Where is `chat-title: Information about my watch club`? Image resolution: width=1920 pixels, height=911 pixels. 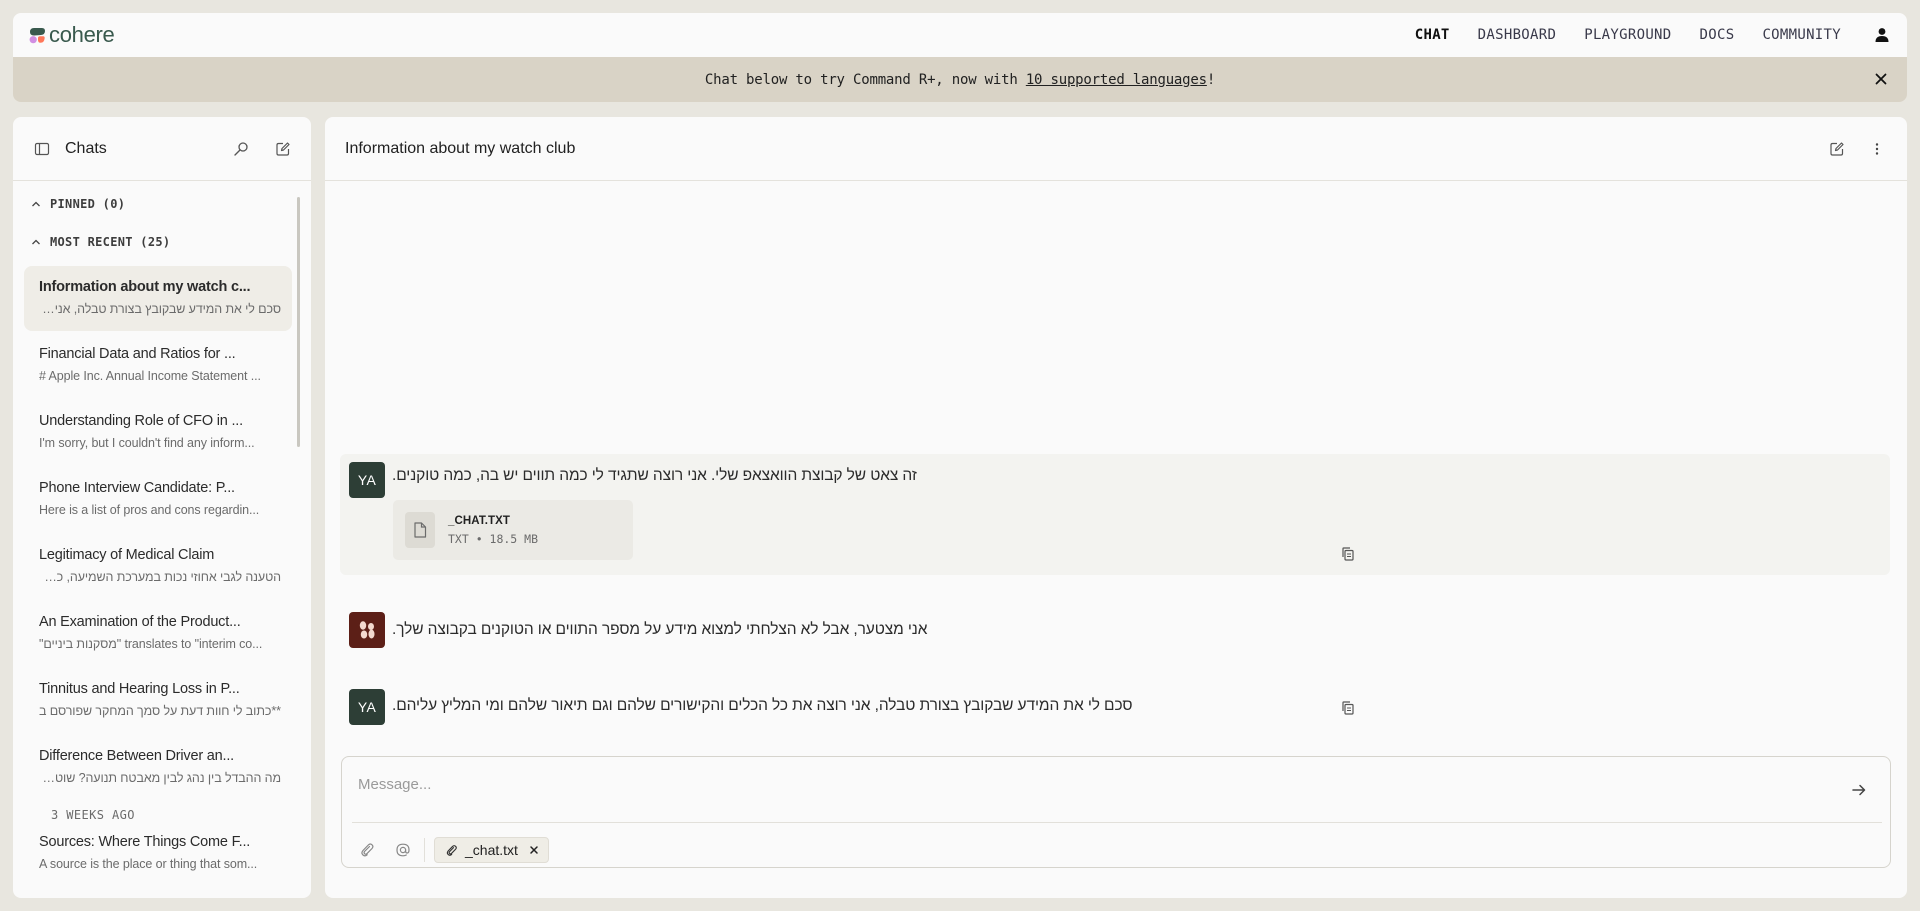 chat-title: Information about my watch club is located at coordinates (460, 148).